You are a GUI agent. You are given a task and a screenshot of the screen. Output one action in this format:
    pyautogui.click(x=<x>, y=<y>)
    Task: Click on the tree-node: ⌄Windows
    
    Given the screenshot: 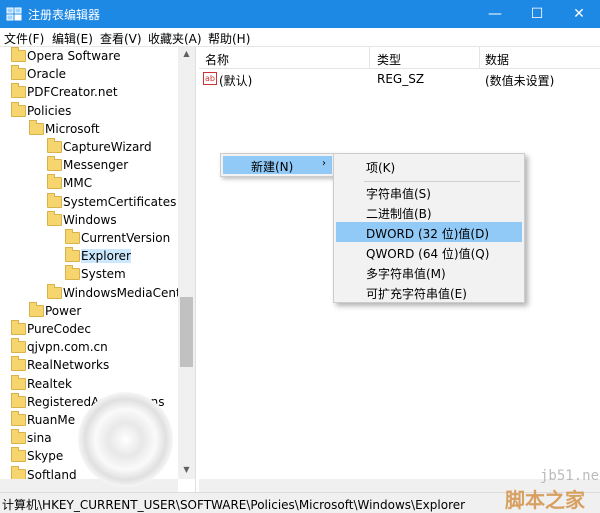 What is the action you would take?
    pyautogui.click(x=90, y=220)
    